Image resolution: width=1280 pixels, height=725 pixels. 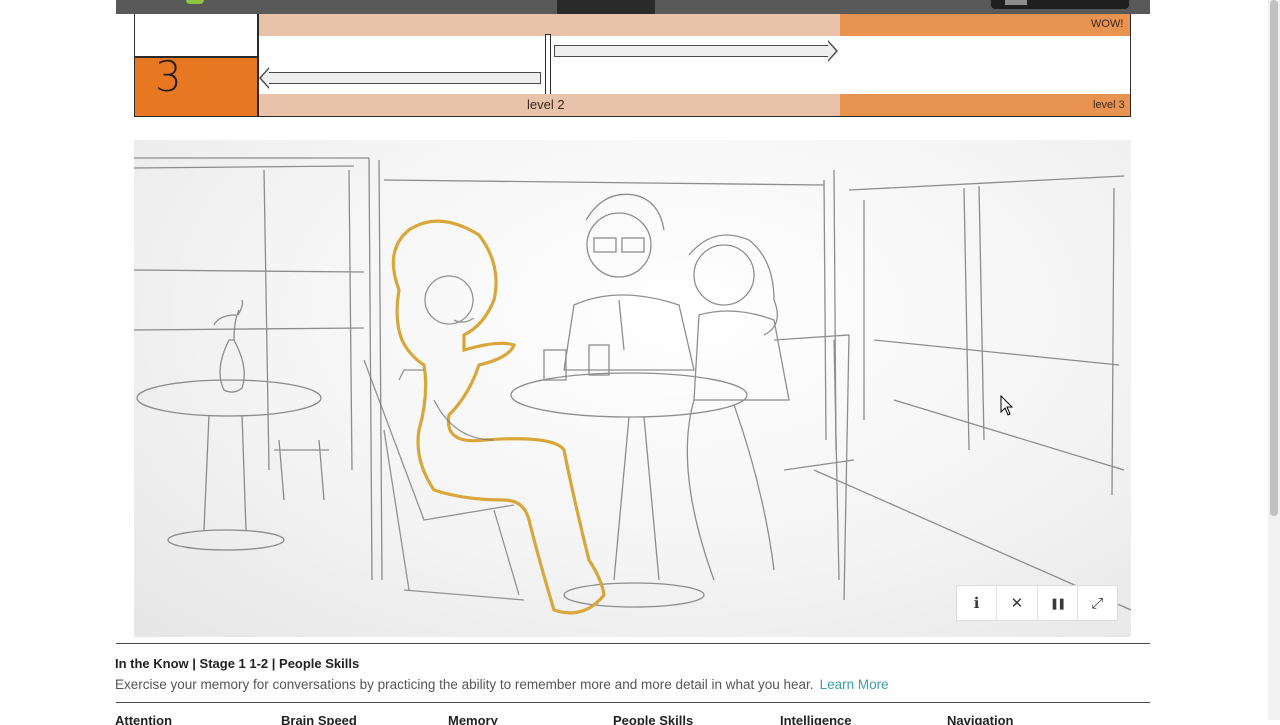 What do you see at coordinates (168, 76) in the screenshot?
I see `score-number: 3` at bounding box center [168, 76].